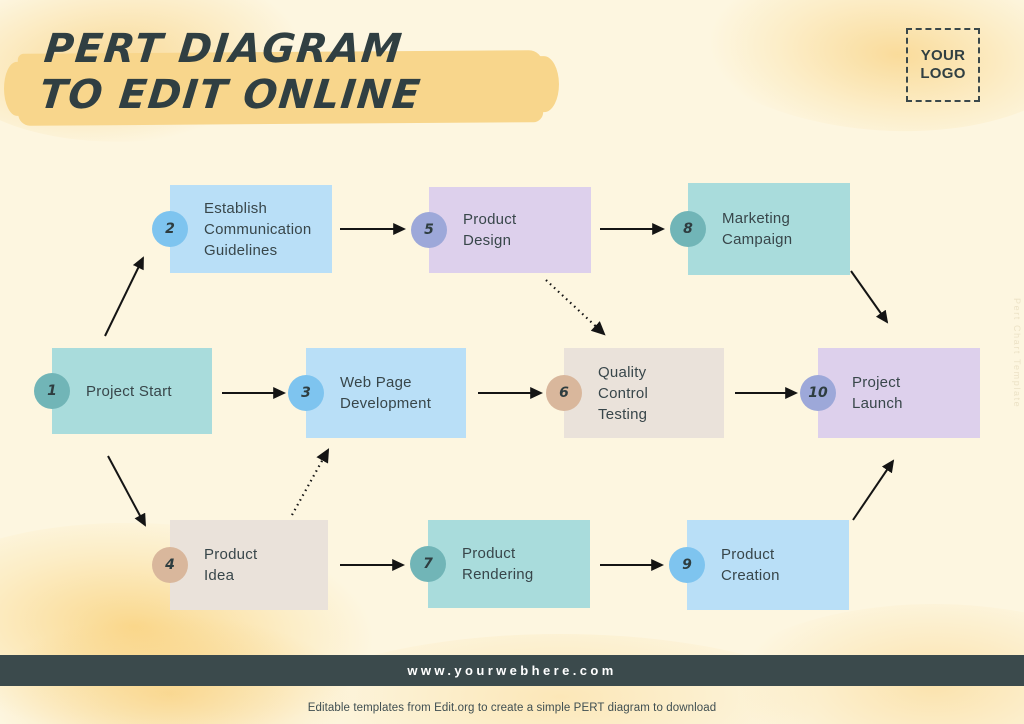 This screenshot has height=724, width=1024. What do you see at coordinates (258, 229) in the screenshot?
I see `pert-node-label-2: Establish Communication Guidelines` at bounding box center [258, 229].